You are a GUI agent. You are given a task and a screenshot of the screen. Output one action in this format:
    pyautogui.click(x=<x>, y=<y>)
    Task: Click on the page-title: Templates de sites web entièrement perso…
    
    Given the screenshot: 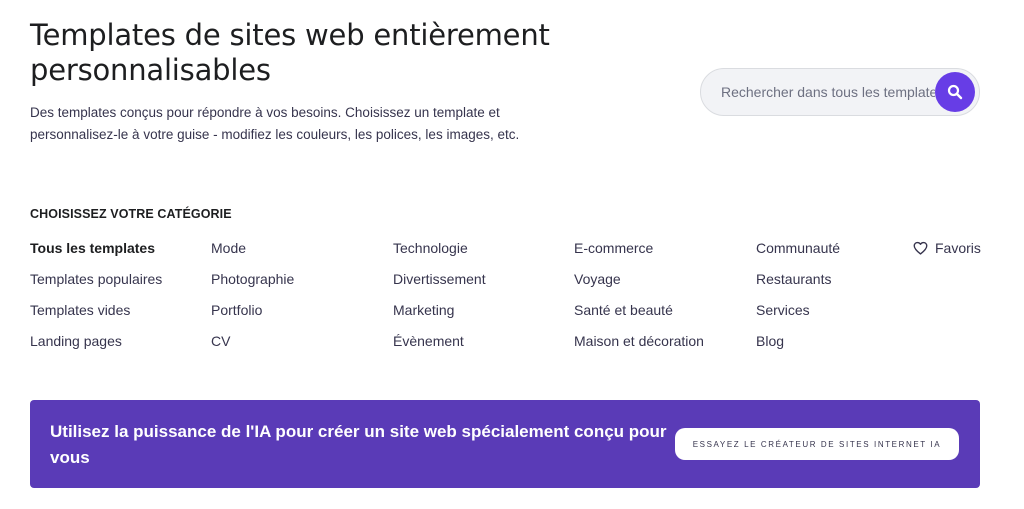 What is the action you would take?
    pyautogui.click(x=290, y=52)
    